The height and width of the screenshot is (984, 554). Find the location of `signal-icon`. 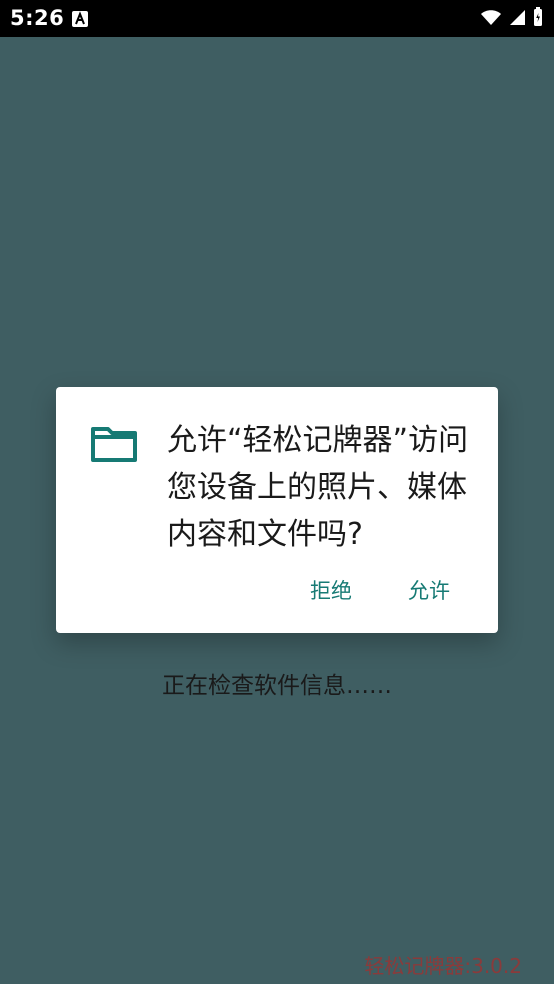

signal-icon is located at coordinates (517, 17).